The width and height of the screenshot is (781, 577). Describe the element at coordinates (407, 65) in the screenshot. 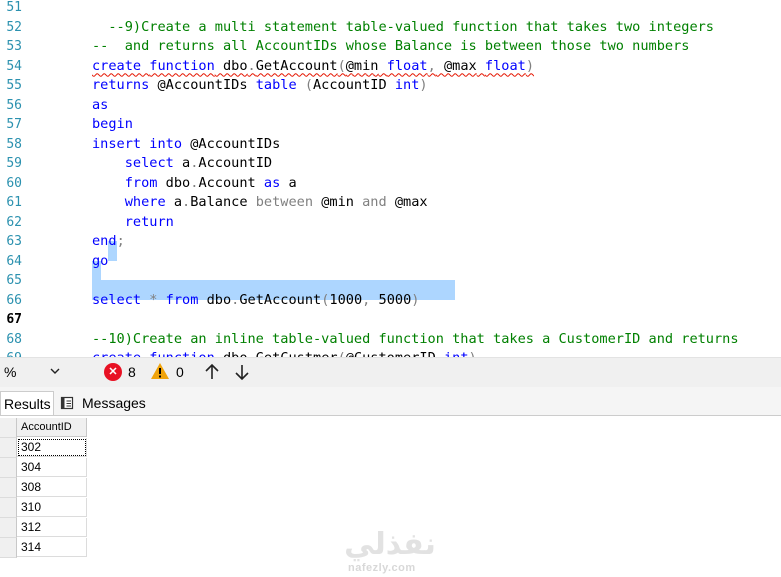

I see `code-token: float` at that location.